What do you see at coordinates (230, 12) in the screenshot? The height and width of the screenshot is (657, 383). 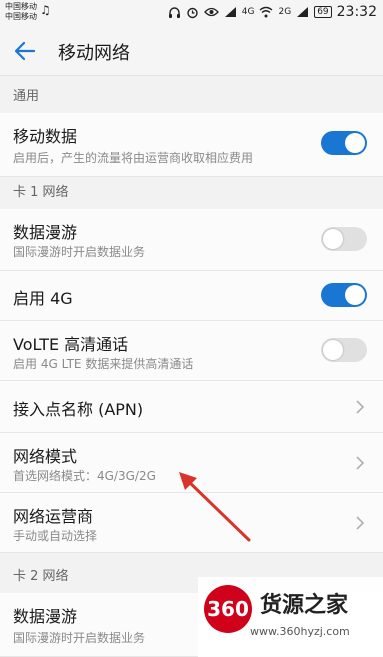 I see `signal-icon` at bounding box center [230, 12].